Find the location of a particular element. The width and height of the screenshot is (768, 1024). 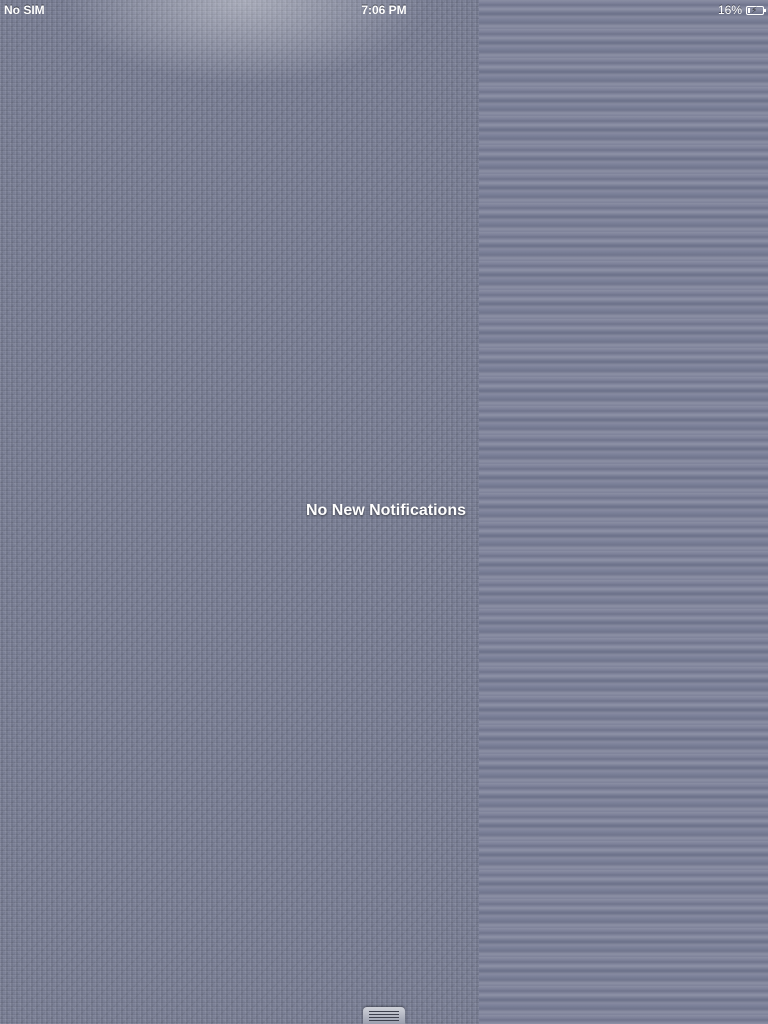

grabber-handle-icon is located at coordinates (384, 1015).